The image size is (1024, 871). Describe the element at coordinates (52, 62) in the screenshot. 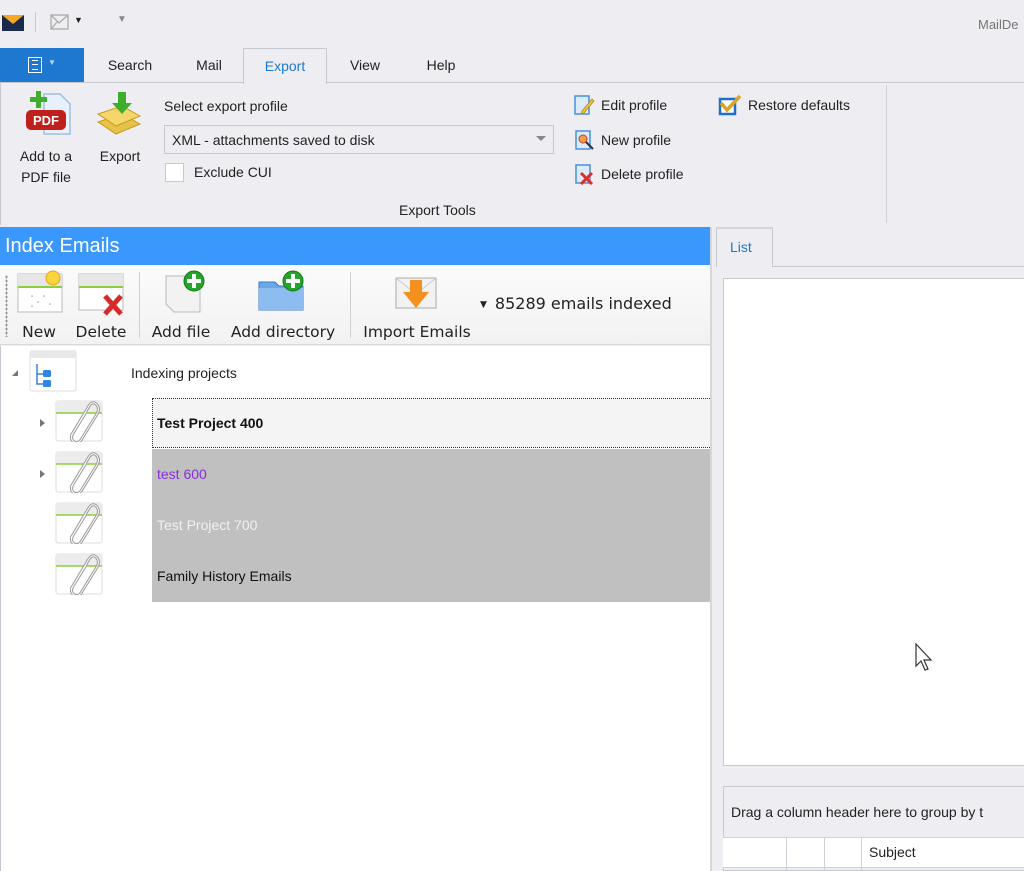

I see `chevron-down-icon: ▼` at that location.